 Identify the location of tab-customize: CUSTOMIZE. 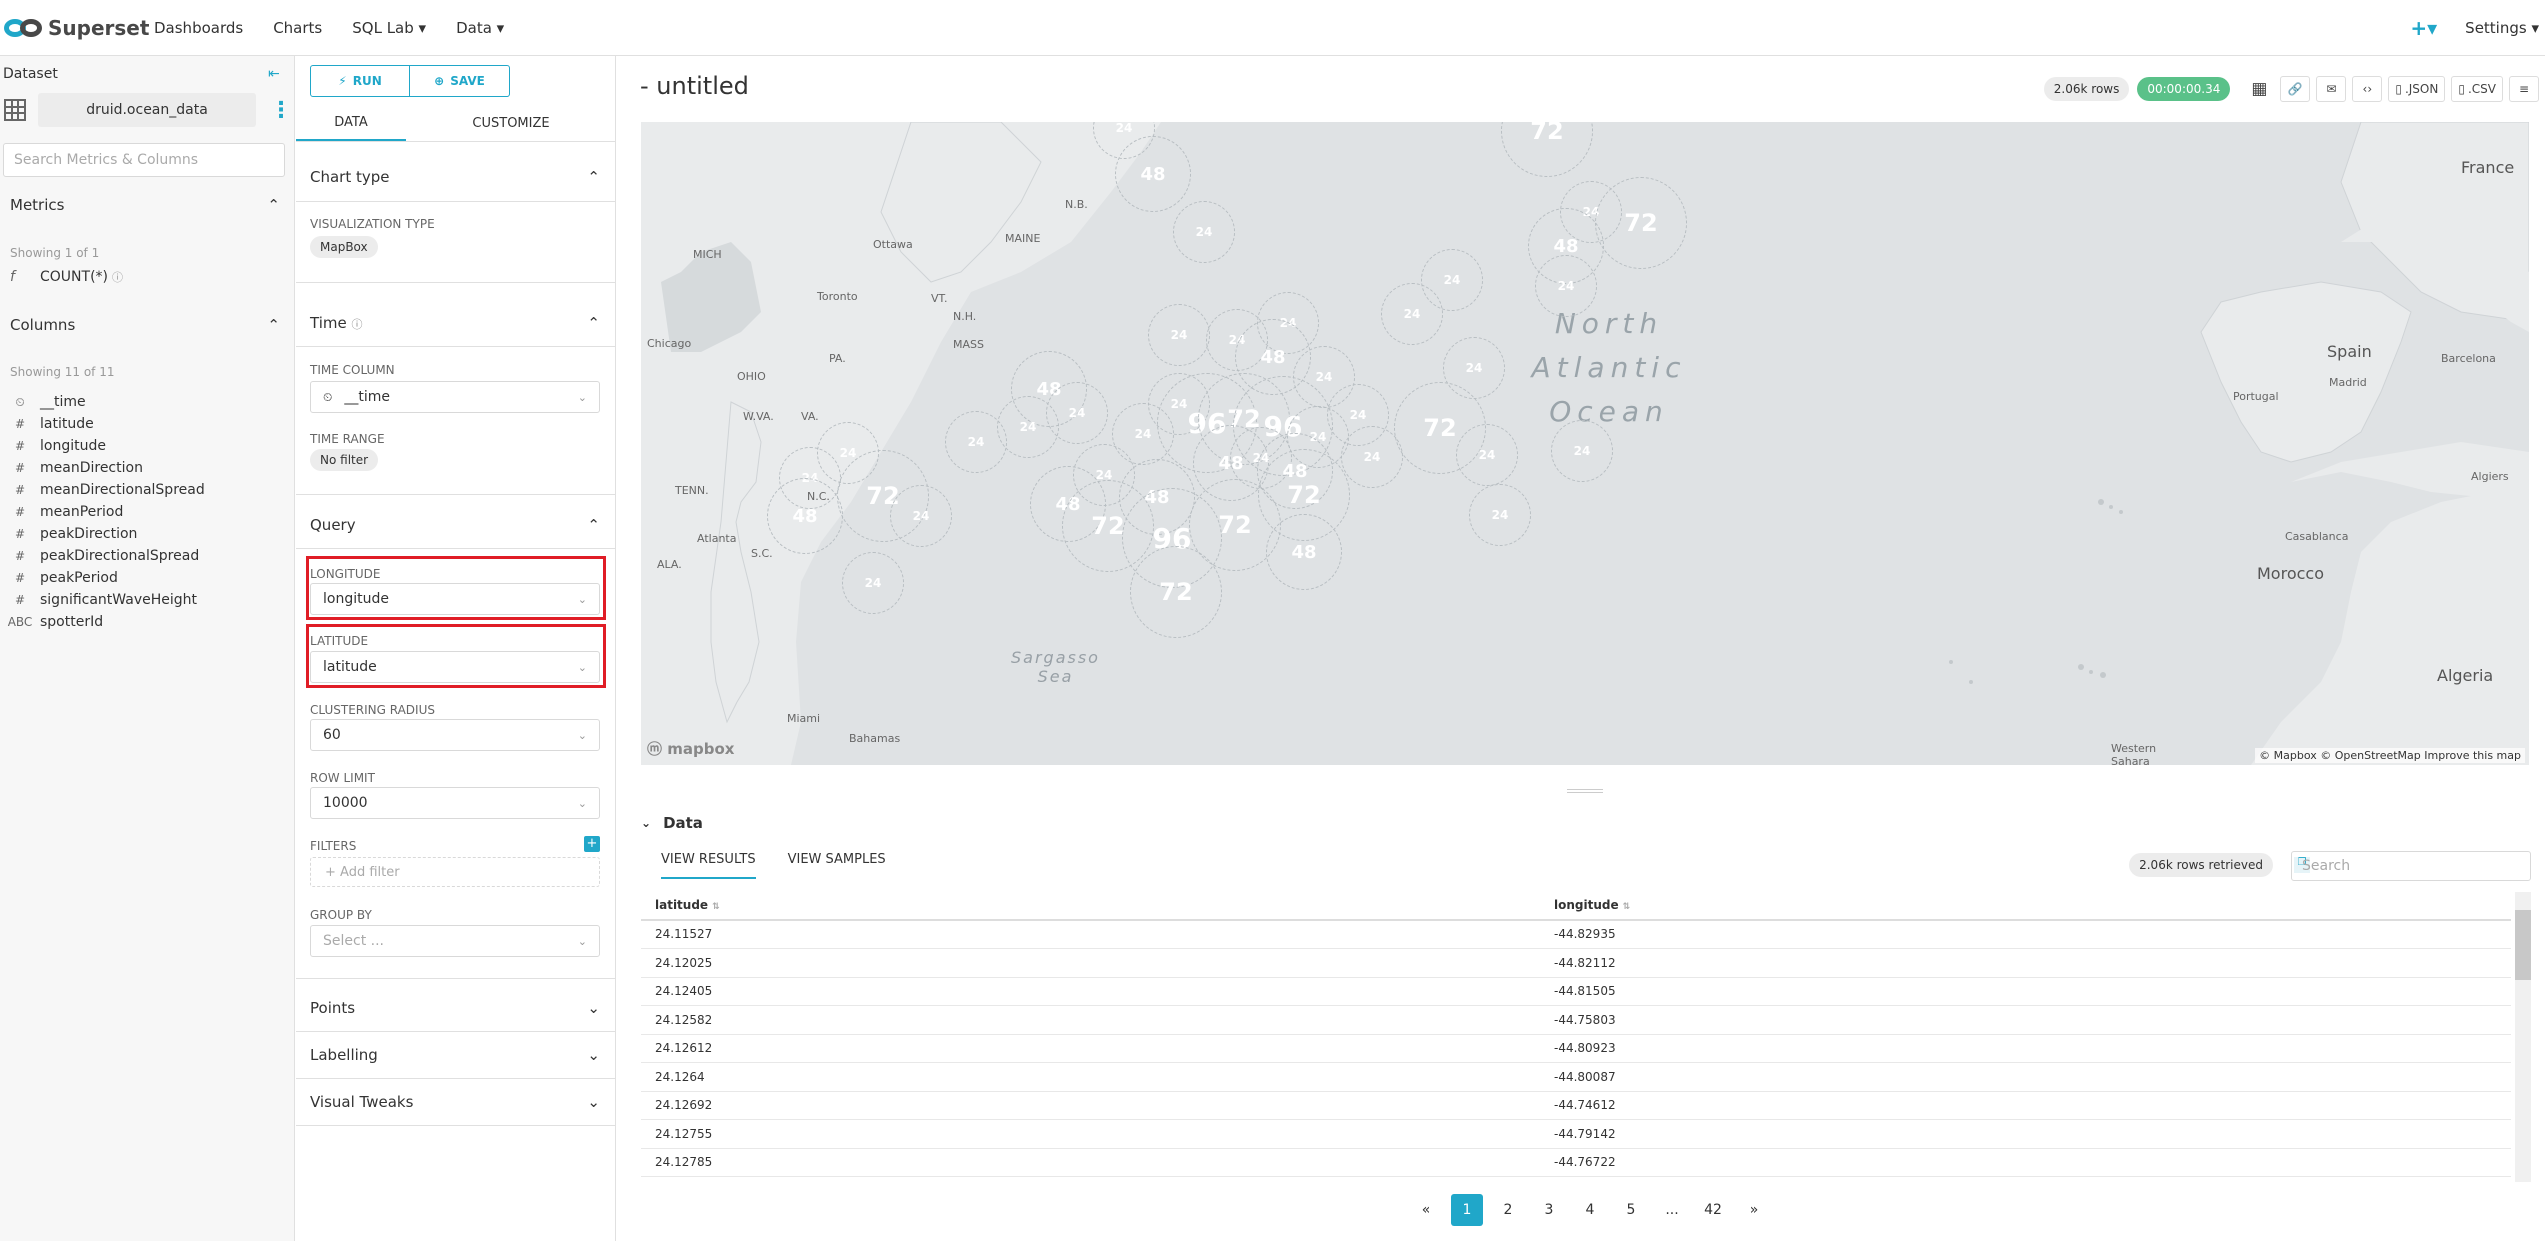
(511, 123).